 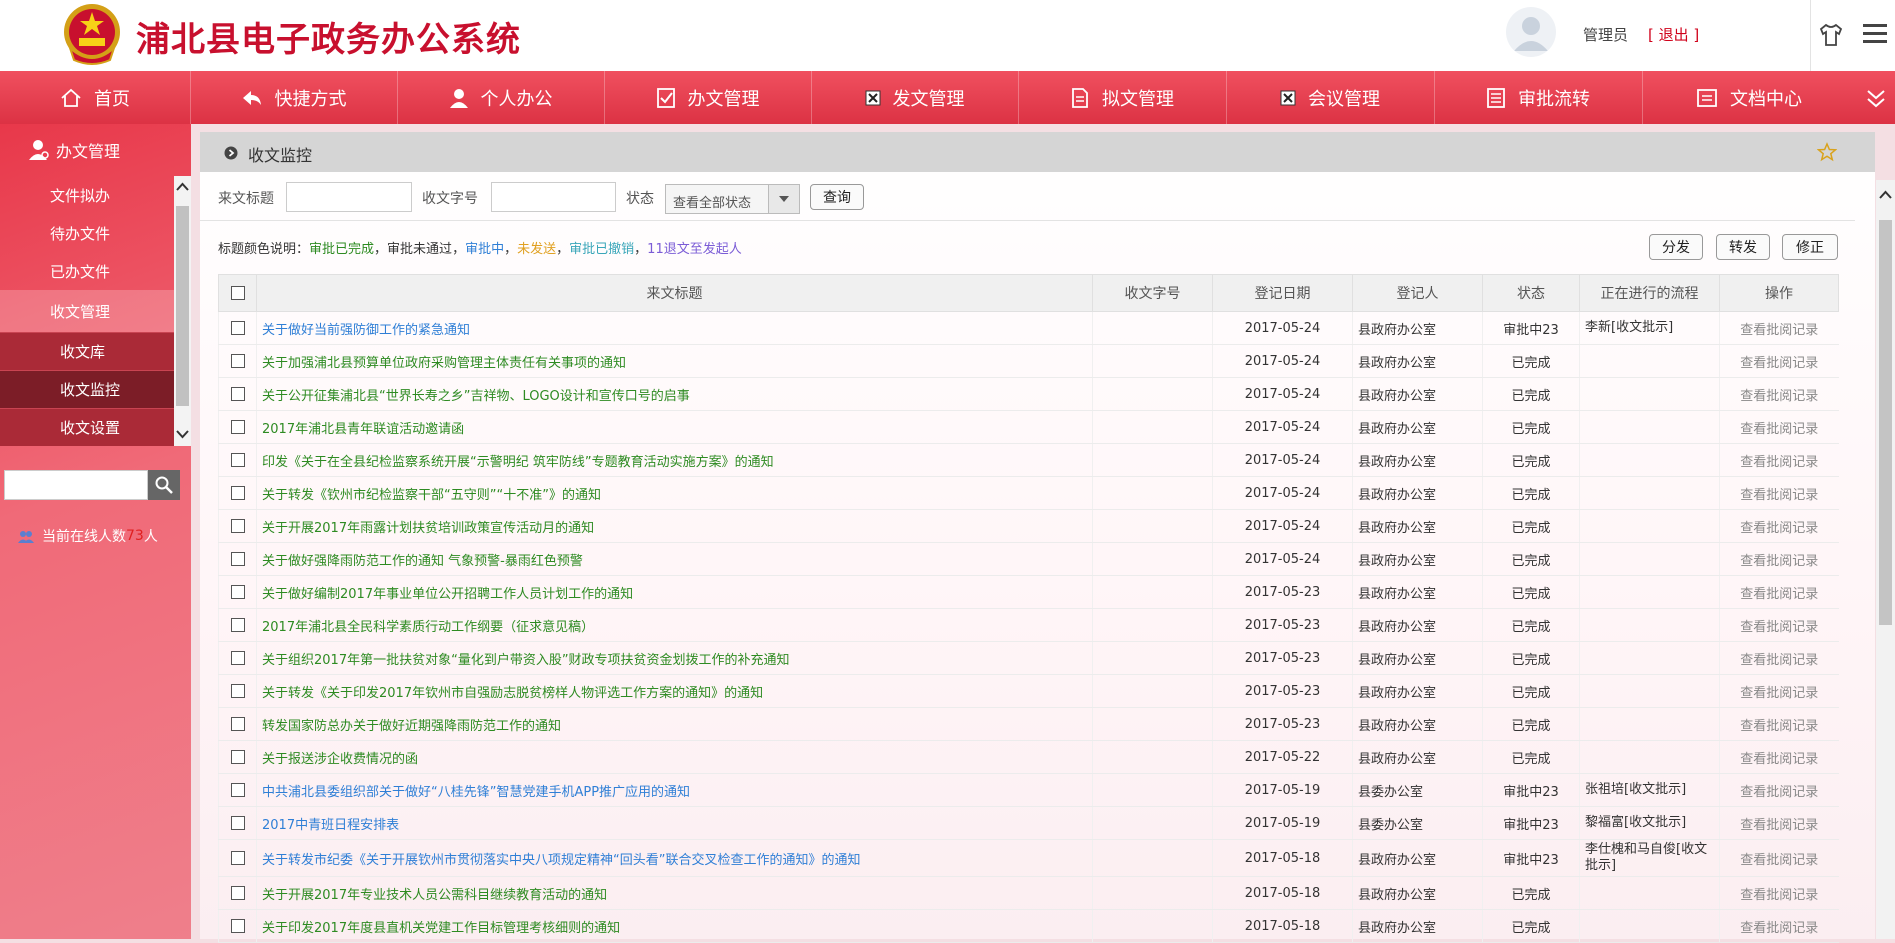 I want to click on nav-item-doc-center: 文档中心, so click(x=1749, y=97).